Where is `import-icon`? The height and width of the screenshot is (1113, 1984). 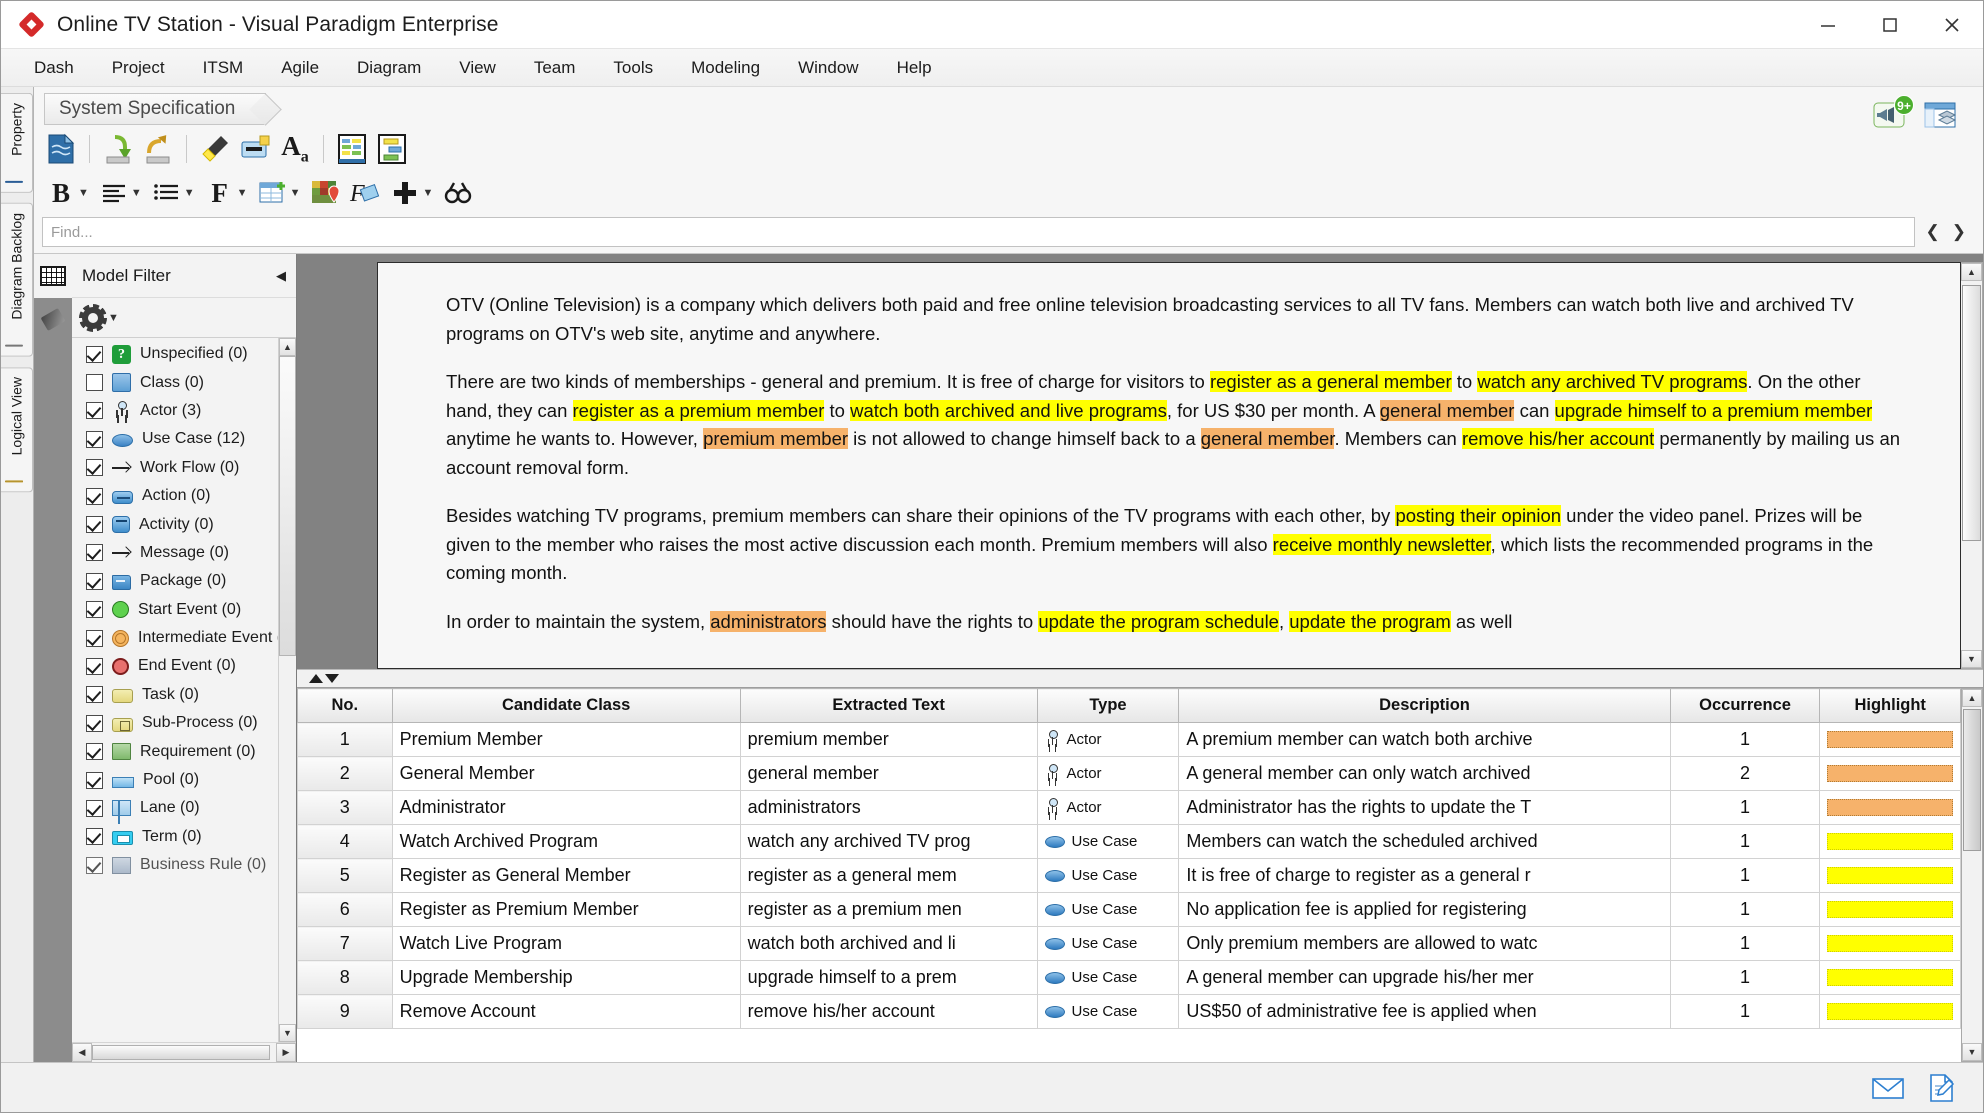 import-icon is located at coordinates (118, 149).